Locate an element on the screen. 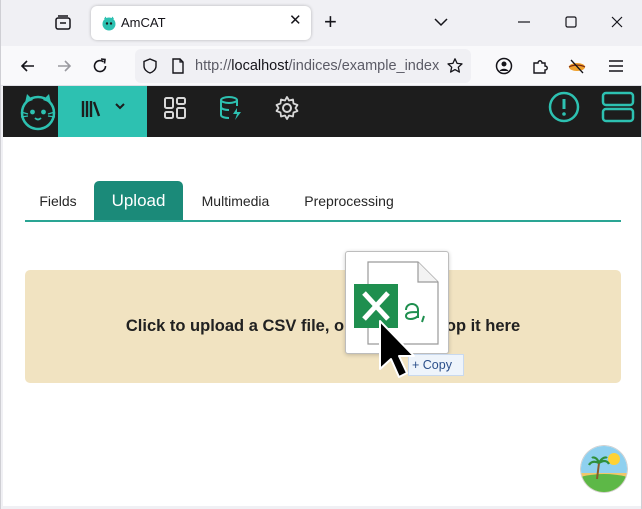 The image size is (642, 509). minimize-icon is located at coordinates (524, 22).